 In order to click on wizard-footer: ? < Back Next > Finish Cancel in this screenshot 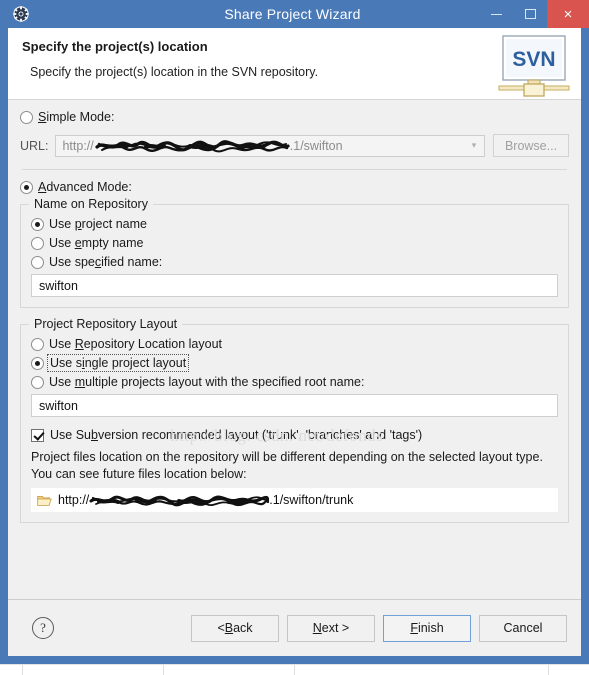, I will do `click(294, 628)`.